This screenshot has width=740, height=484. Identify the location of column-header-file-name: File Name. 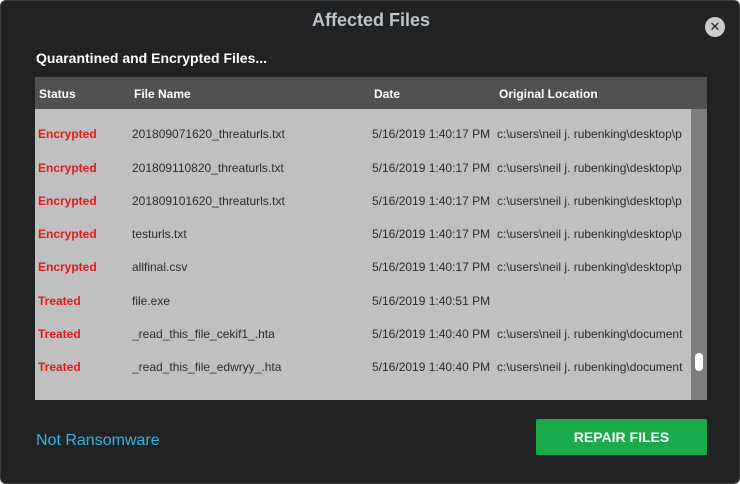
(162, 94).